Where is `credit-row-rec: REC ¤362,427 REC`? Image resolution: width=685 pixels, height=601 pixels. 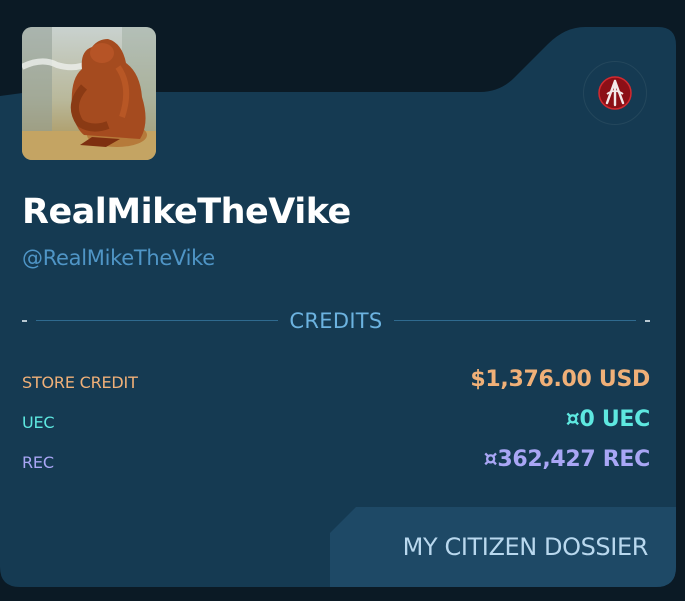
credit-row-rec: REC ¤362,427 REC is located at coordinates (336, 462).